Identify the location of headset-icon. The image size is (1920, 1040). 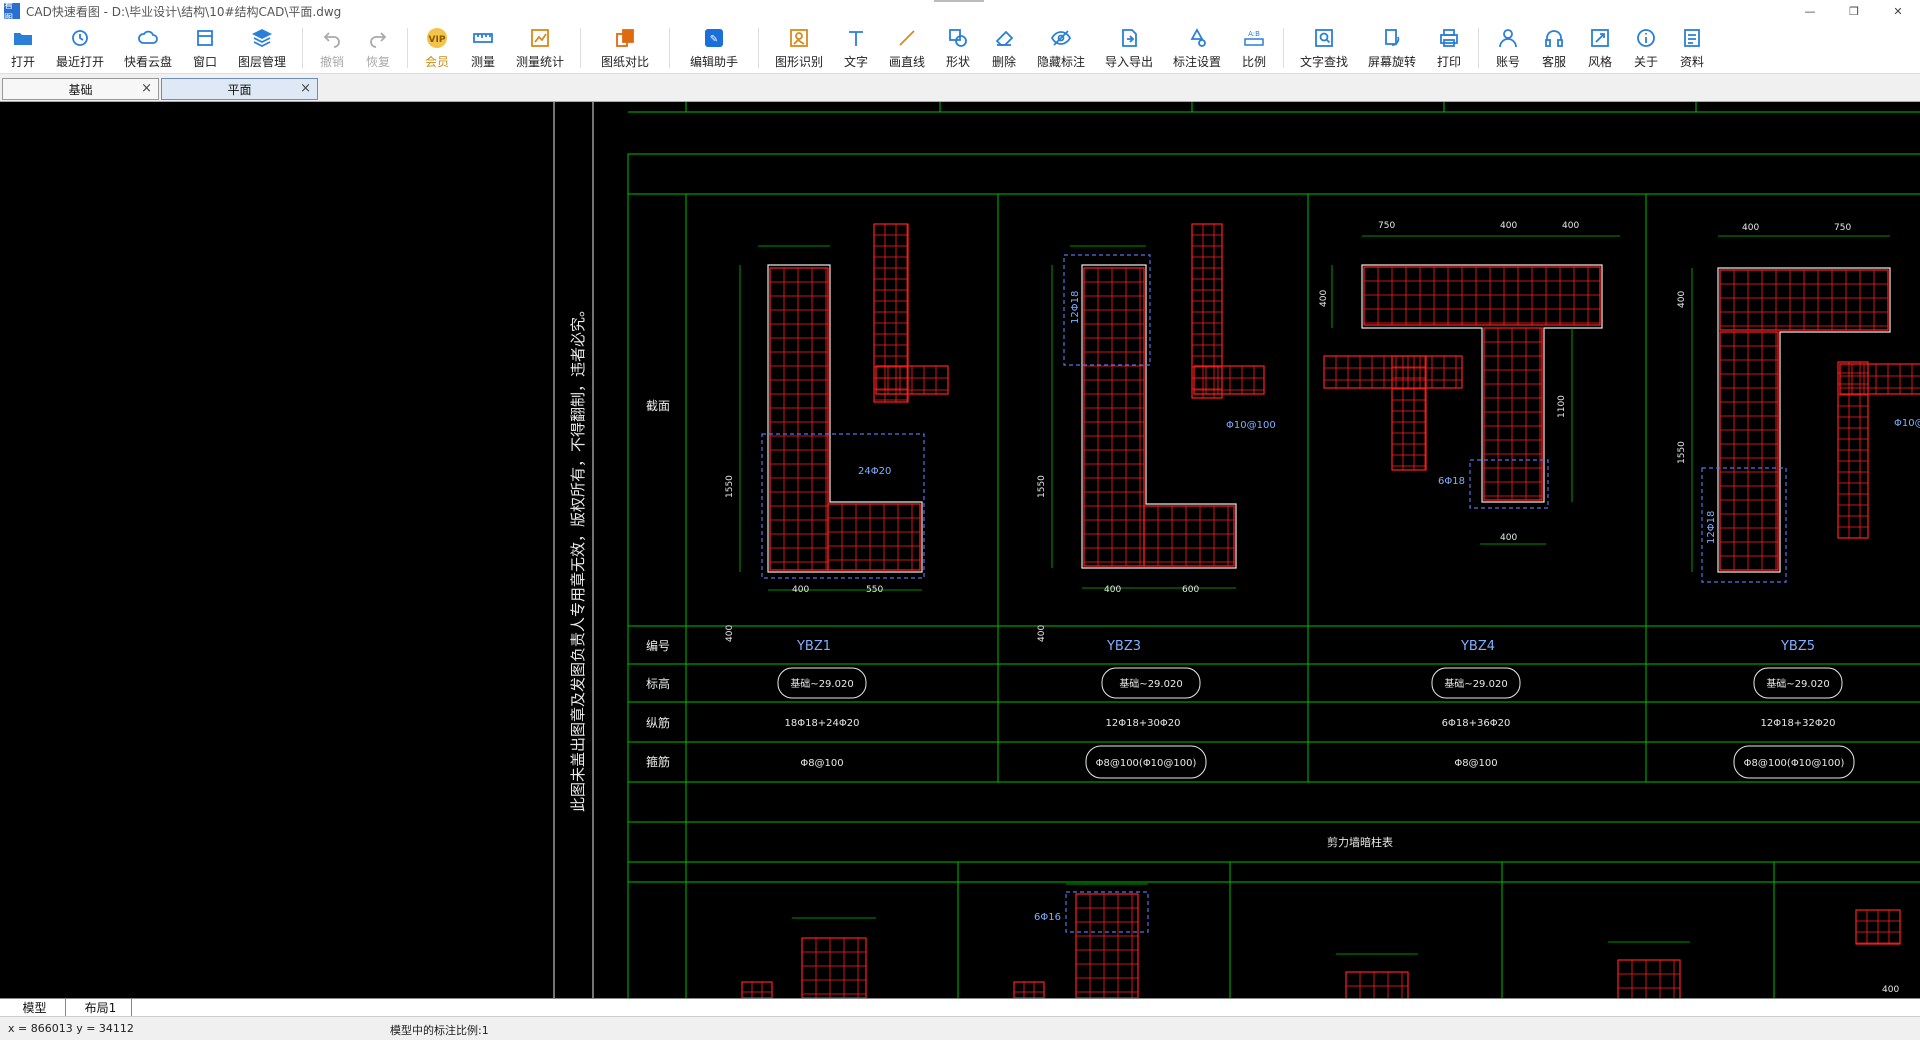
(1554, 38).